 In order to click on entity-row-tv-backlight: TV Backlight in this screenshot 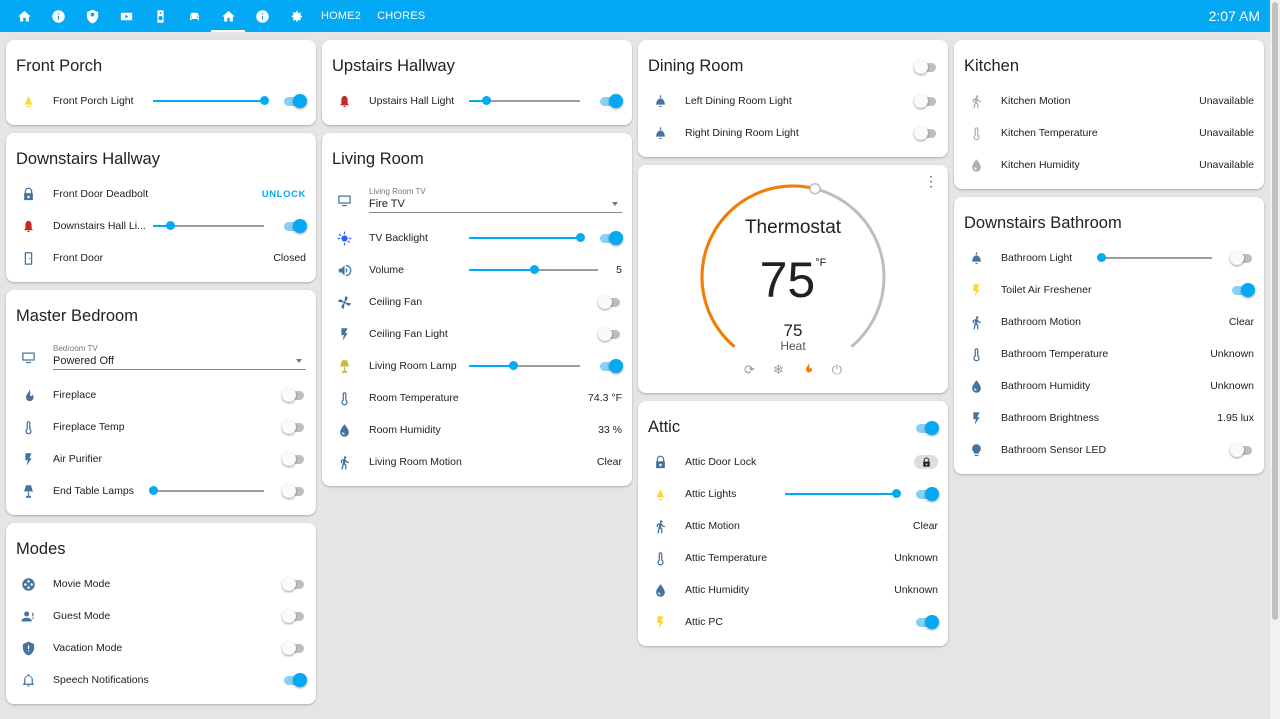, I will do `click(477, 238)`.